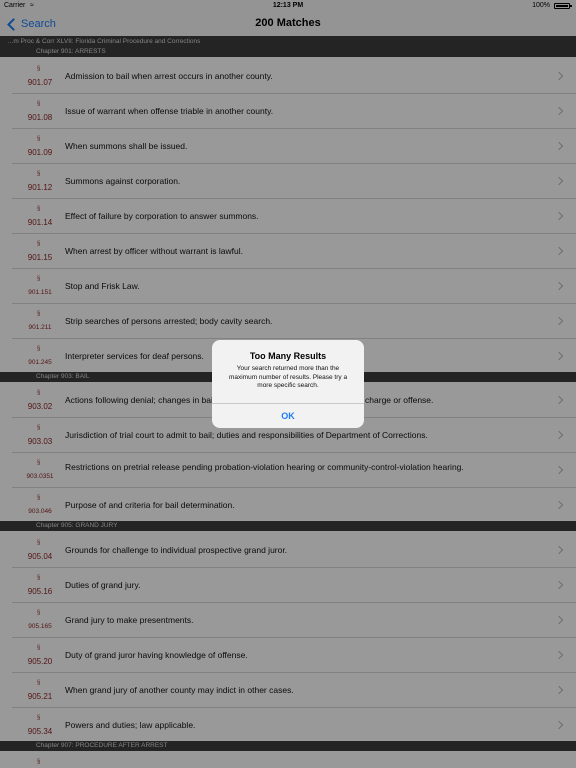 This screenshot has width=576, height=768. Describe the element at coordinates (288, 356) in the screenshot. I see `alert-title: Too Many Results` at that location.